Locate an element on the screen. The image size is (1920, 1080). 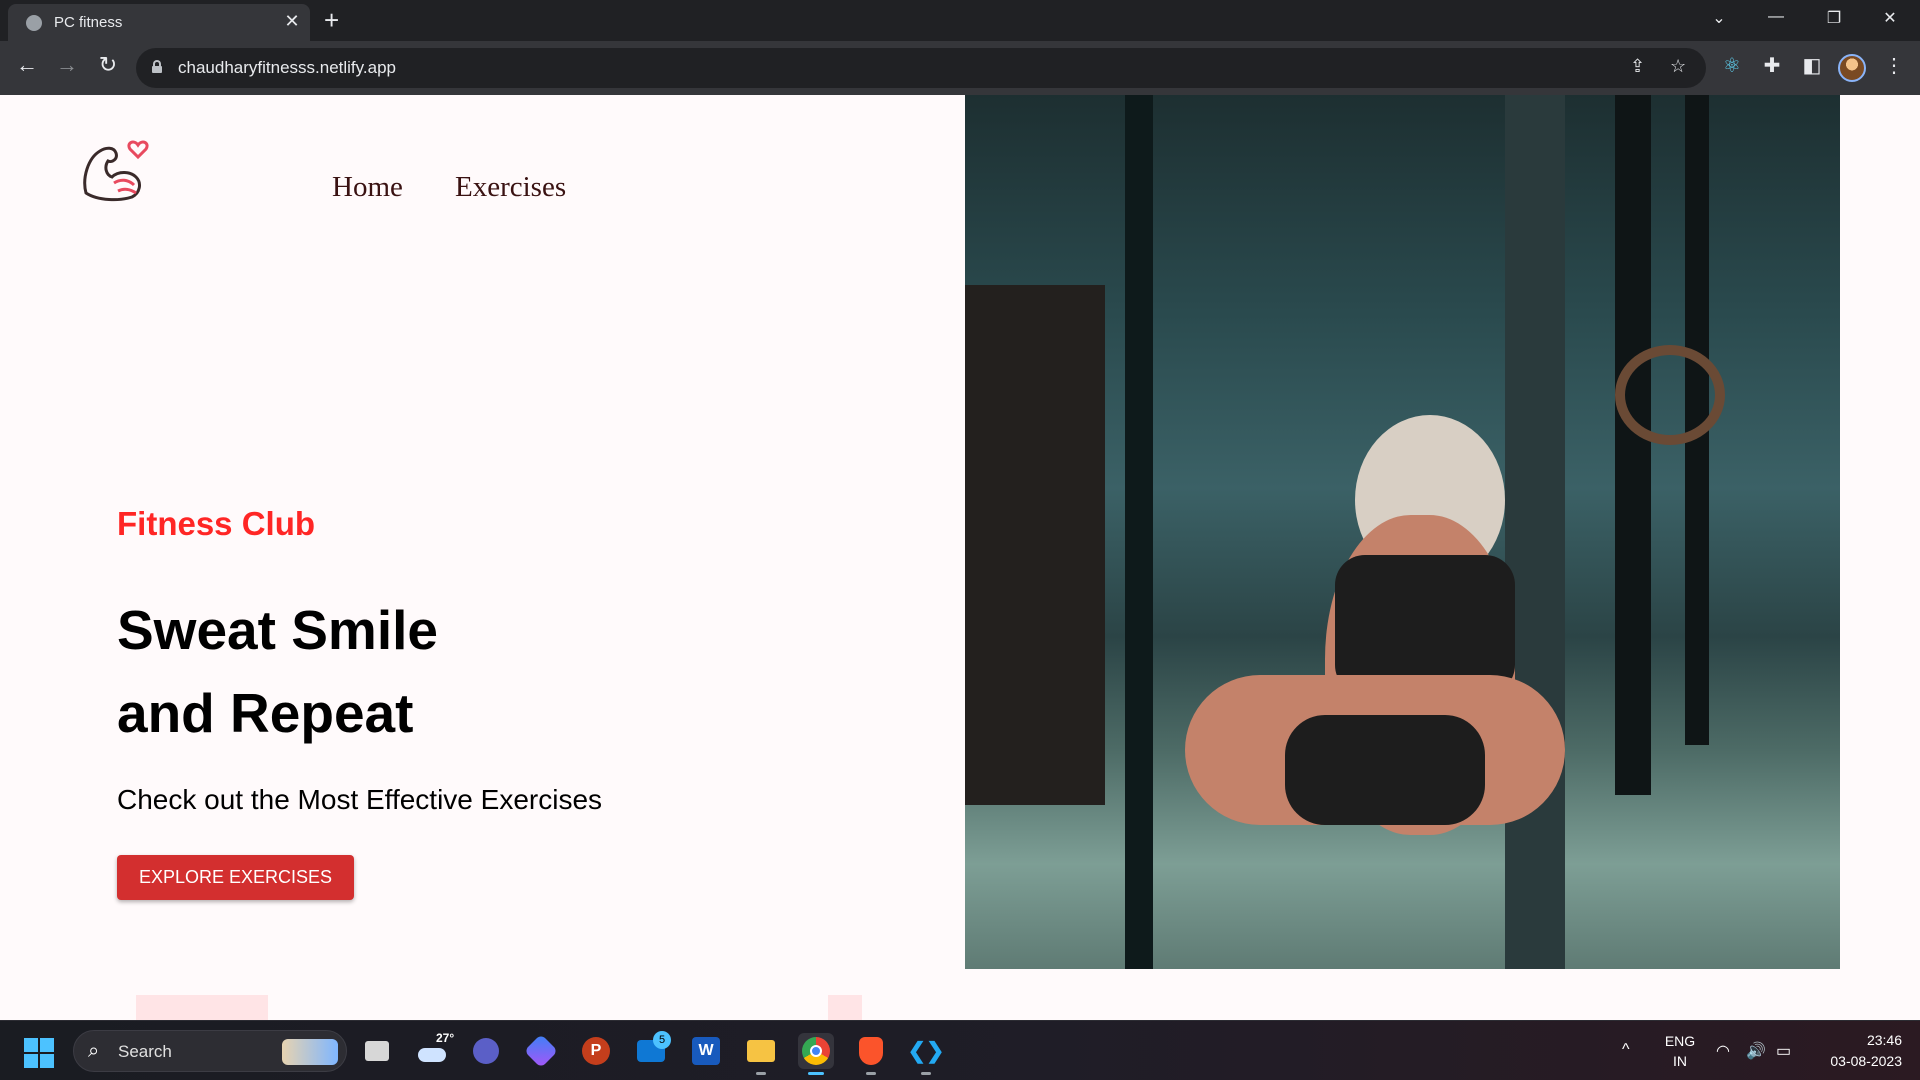
bookmark-star-icon: ☆ is located at coordinates (1678, 66).